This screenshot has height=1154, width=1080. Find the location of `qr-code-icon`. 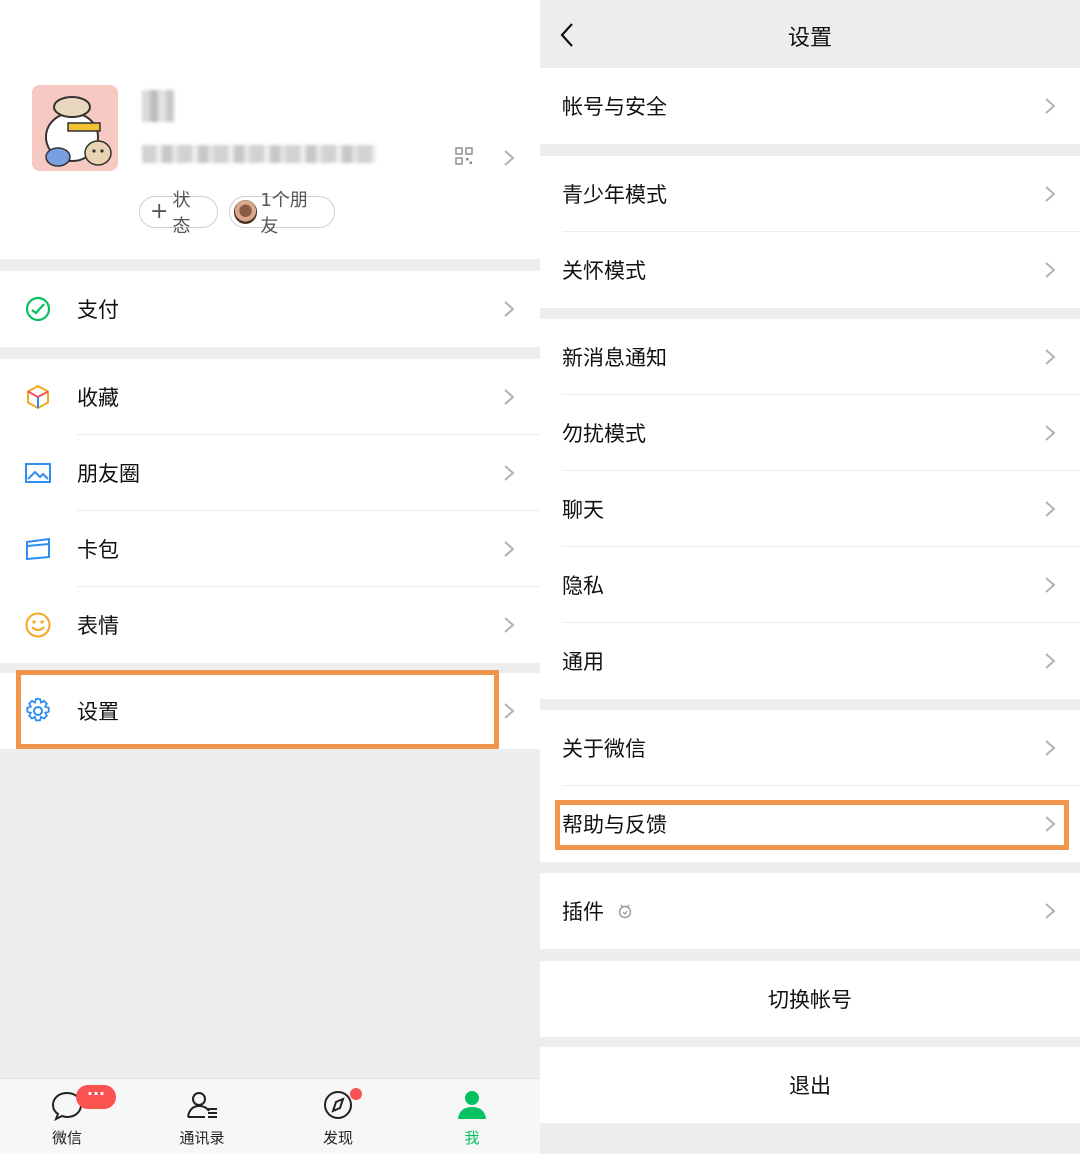

qr-code-icon is located at coordinates (464, 156).